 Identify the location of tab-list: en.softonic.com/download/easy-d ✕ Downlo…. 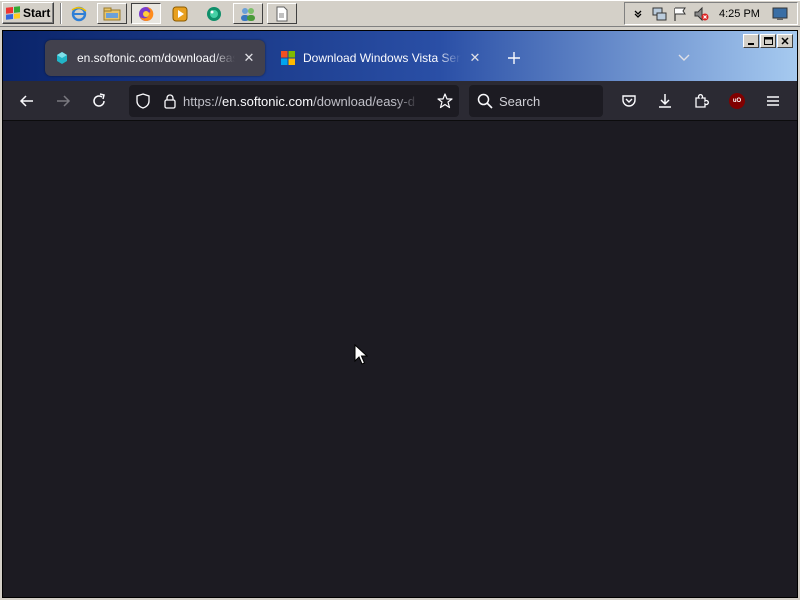
(271, 59).